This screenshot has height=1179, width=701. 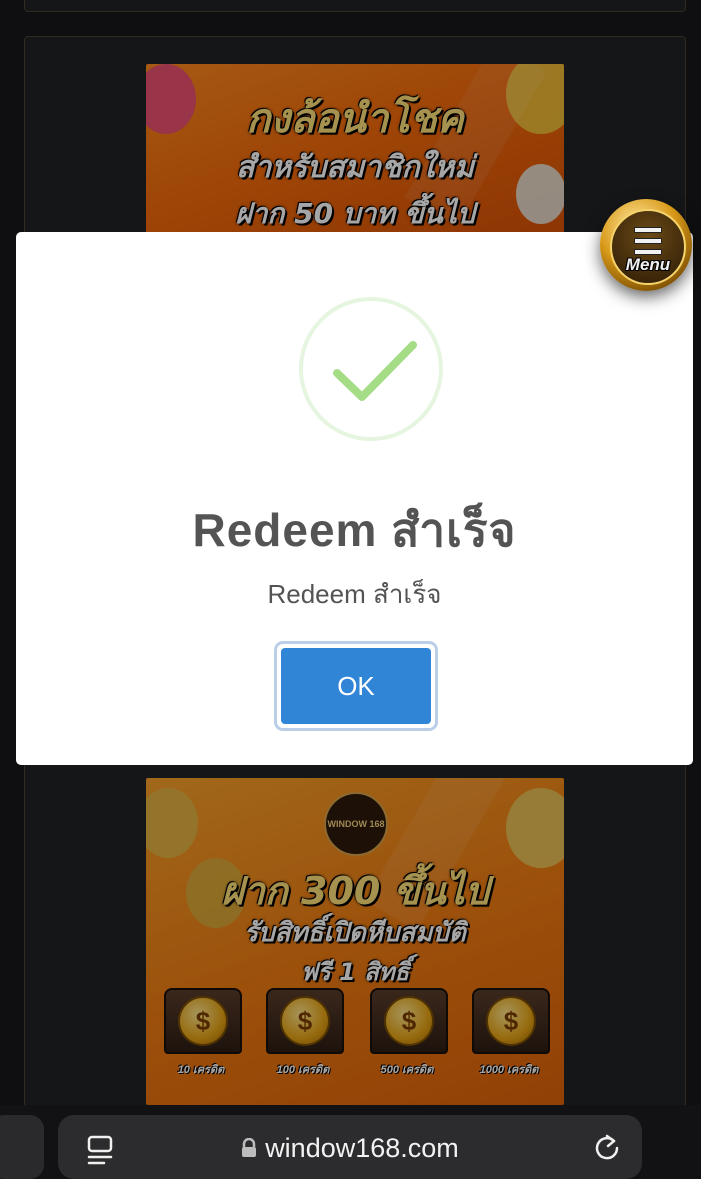 I want to click on ok-button-focus-ring: OK, so click(x=356, y=686).